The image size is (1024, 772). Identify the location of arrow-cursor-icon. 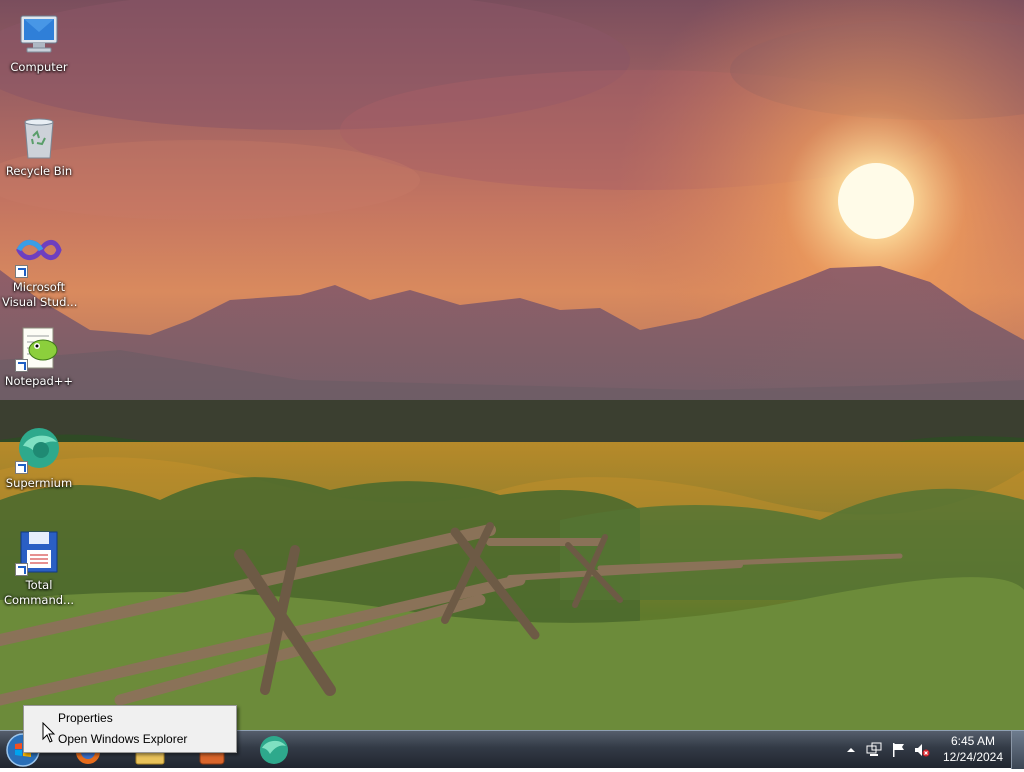
(49, 732).